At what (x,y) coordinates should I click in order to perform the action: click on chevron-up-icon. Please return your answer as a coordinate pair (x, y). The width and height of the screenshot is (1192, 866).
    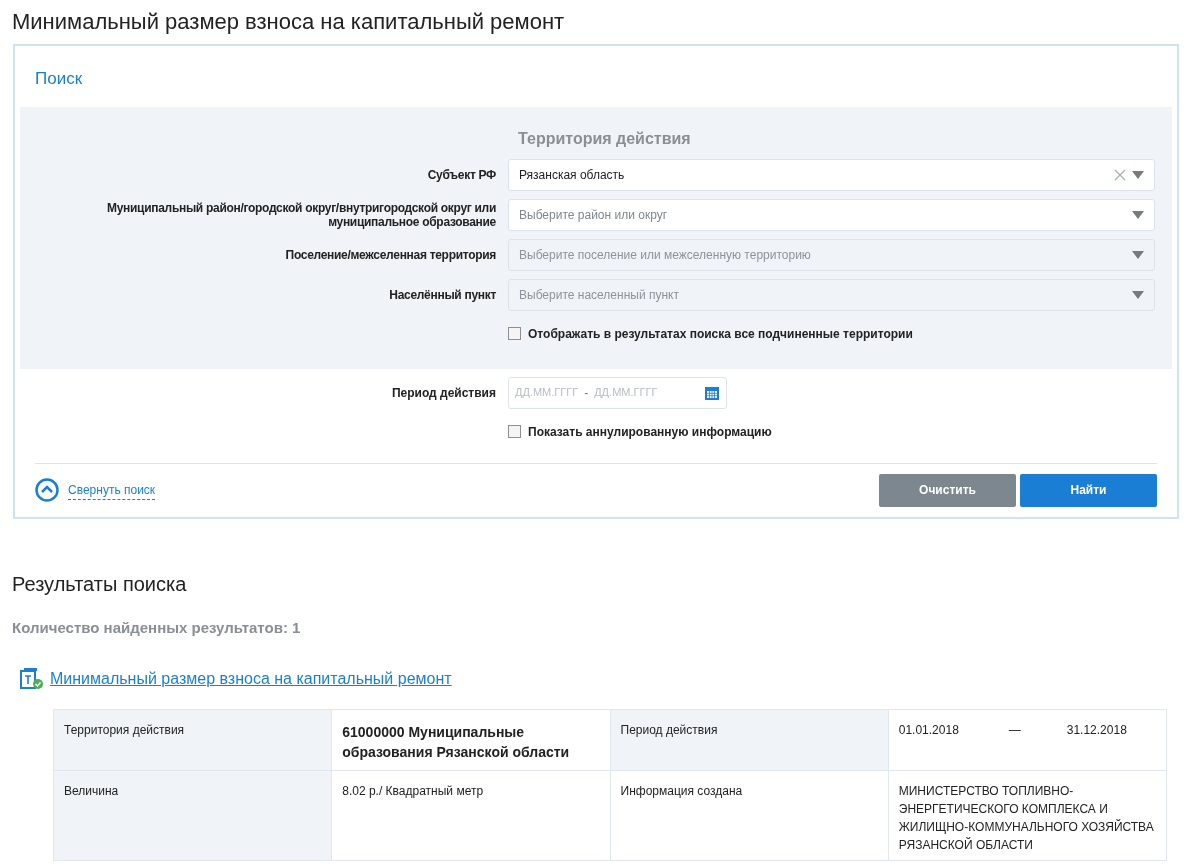
    Looking at the image, I should click on (47, 490).